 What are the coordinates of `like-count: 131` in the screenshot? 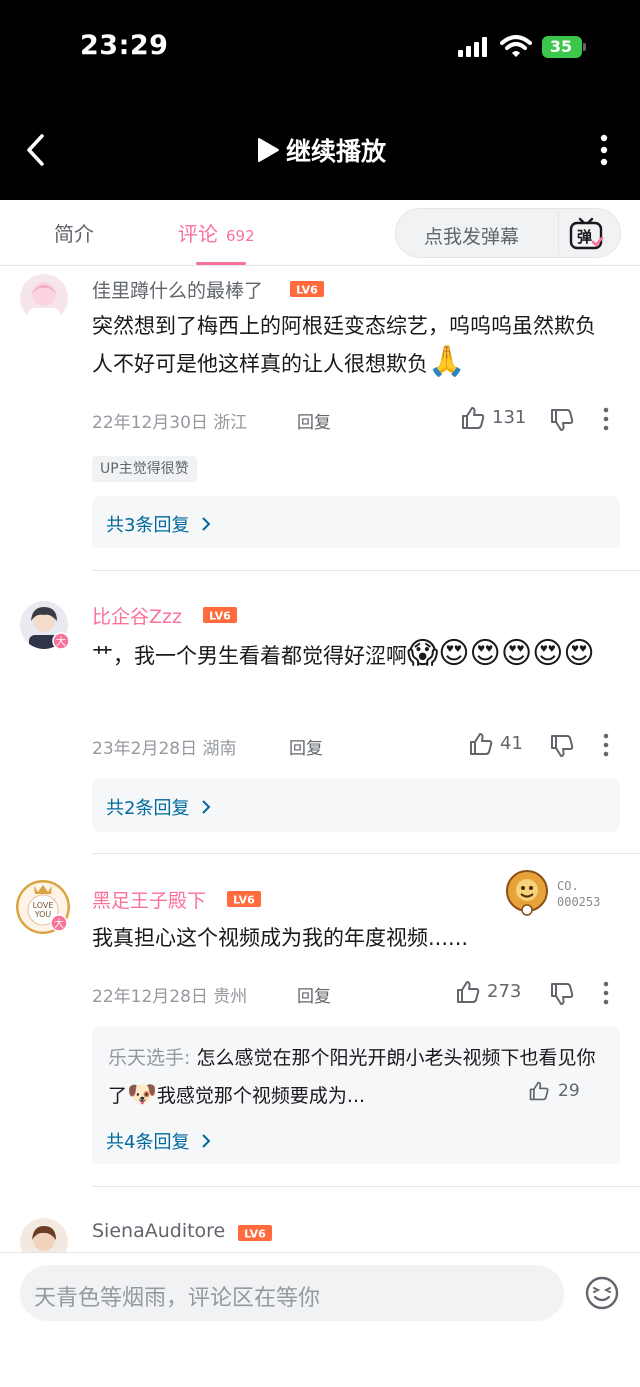 It's located at (509, 417).